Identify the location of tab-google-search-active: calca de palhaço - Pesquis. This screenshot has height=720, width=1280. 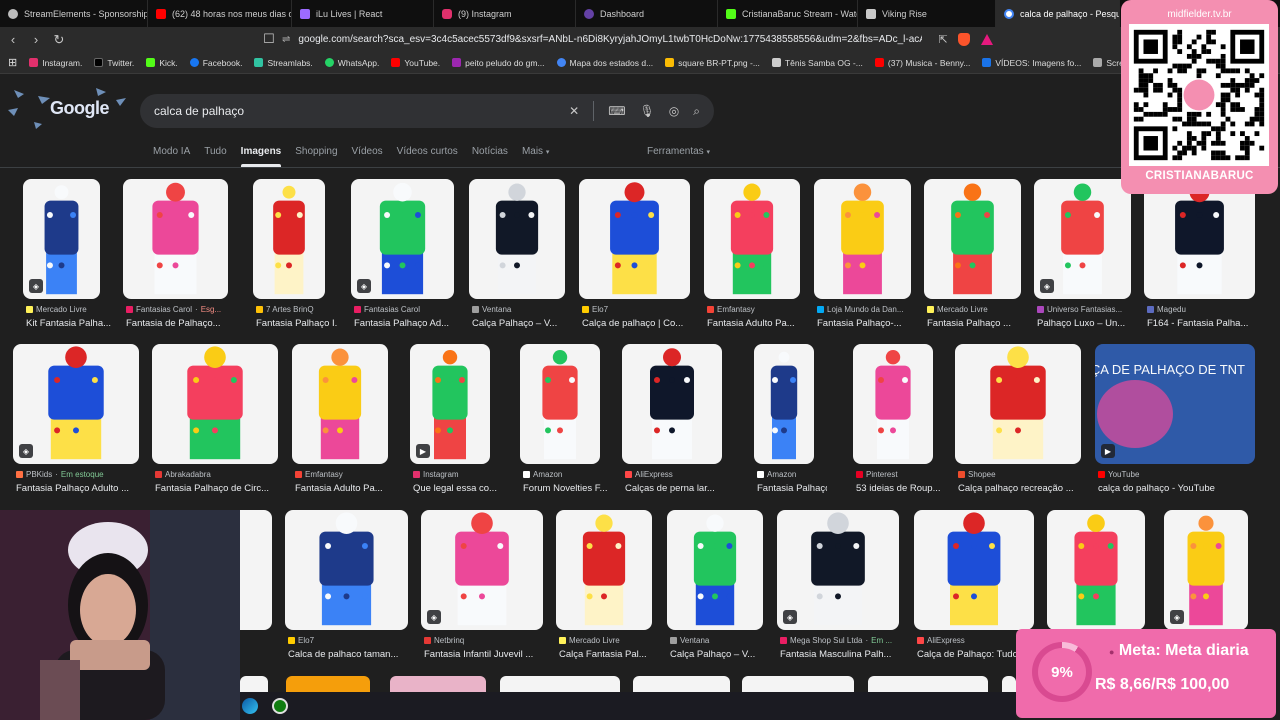
(1058, 13).